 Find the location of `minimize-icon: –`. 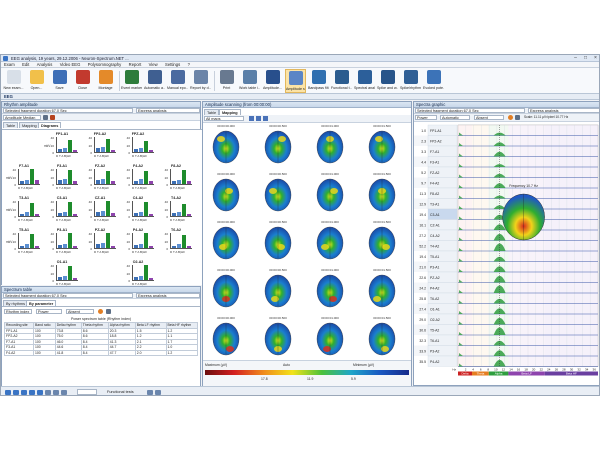

minimize-icon: – is located at coordinates (575, 58).